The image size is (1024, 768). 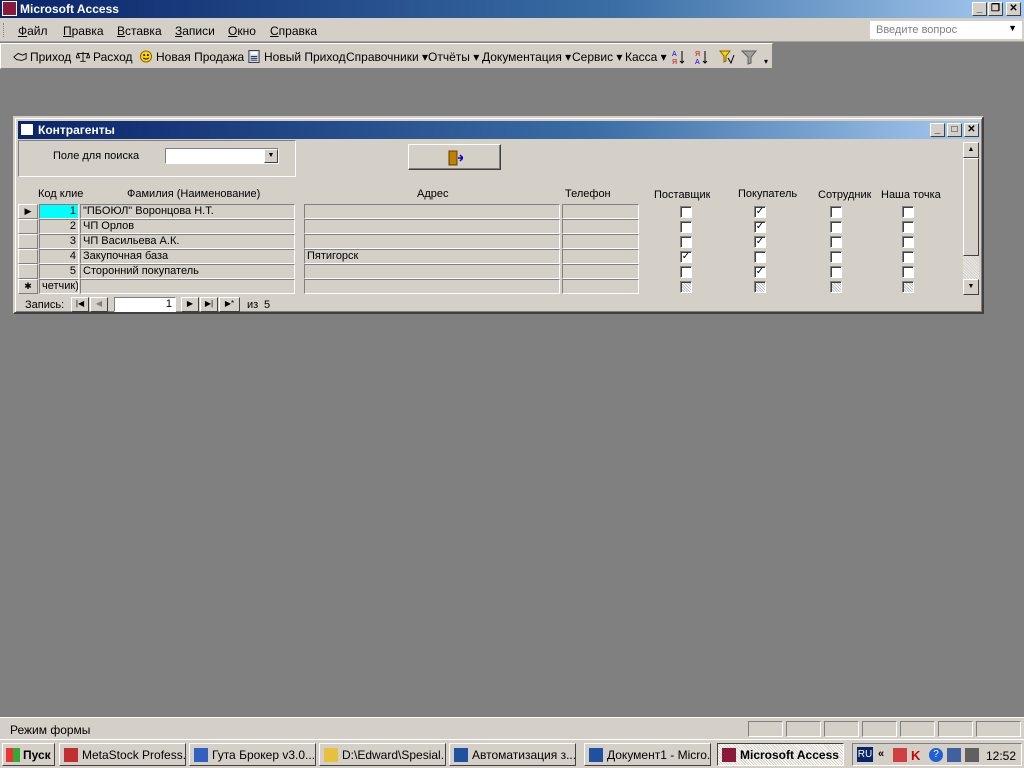 What do you see at coordinates (679, 57) in the screenshot?
I see `sort-ascending-icon: АЯ` at bounding box center [679, 57].